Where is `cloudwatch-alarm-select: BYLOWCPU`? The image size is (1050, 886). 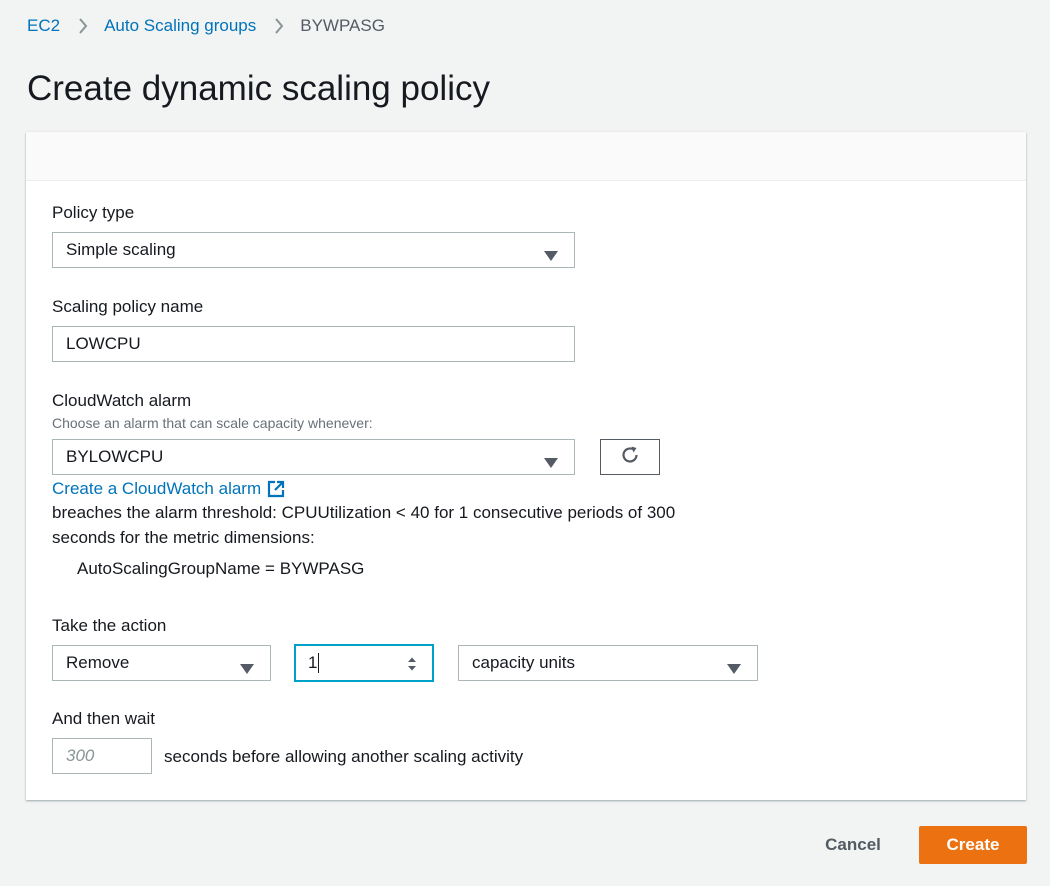 cloudwatch-alarm-select: BYLOWCPU is located at coordinates (313, 457).